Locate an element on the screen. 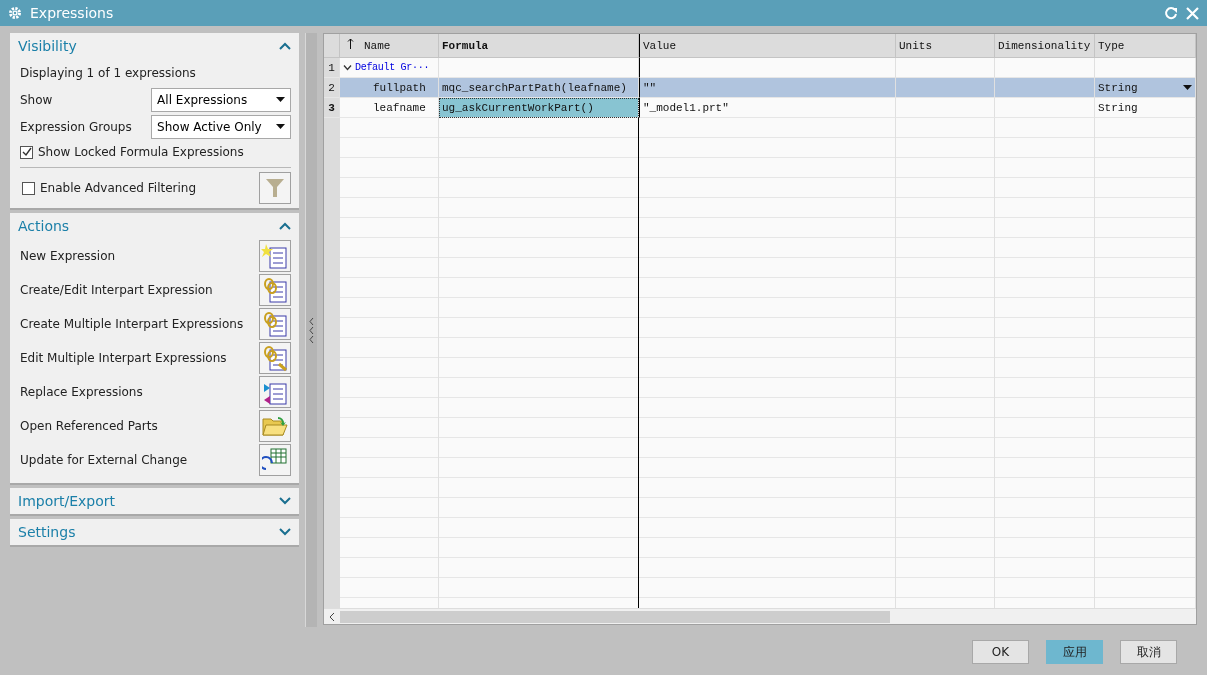 This screenshot has height=675, width=1207. expression-count: Displaying 1 of 1 expressions is located at coordinates (108, 72).